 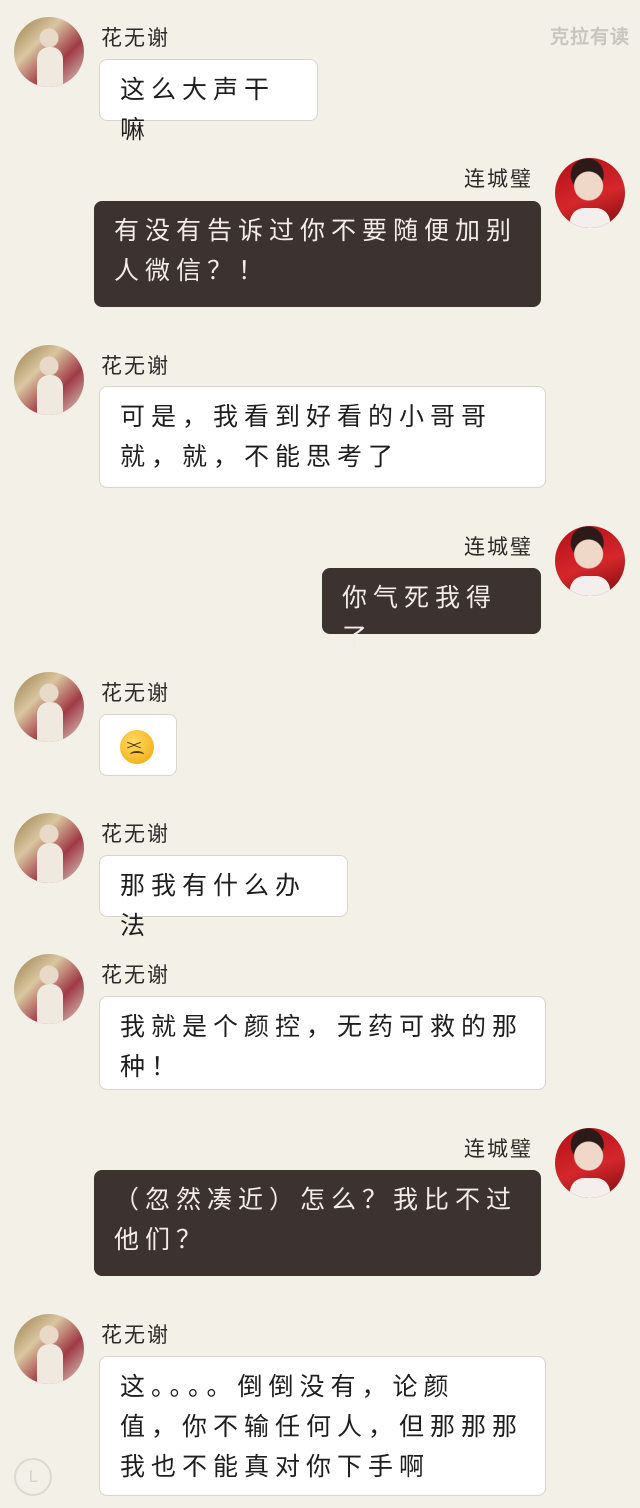 What do you see at coordinates (198, 109) in the screenshot?
I see `message-line: 这么大声干嘛` at bounding box center [198, 109].